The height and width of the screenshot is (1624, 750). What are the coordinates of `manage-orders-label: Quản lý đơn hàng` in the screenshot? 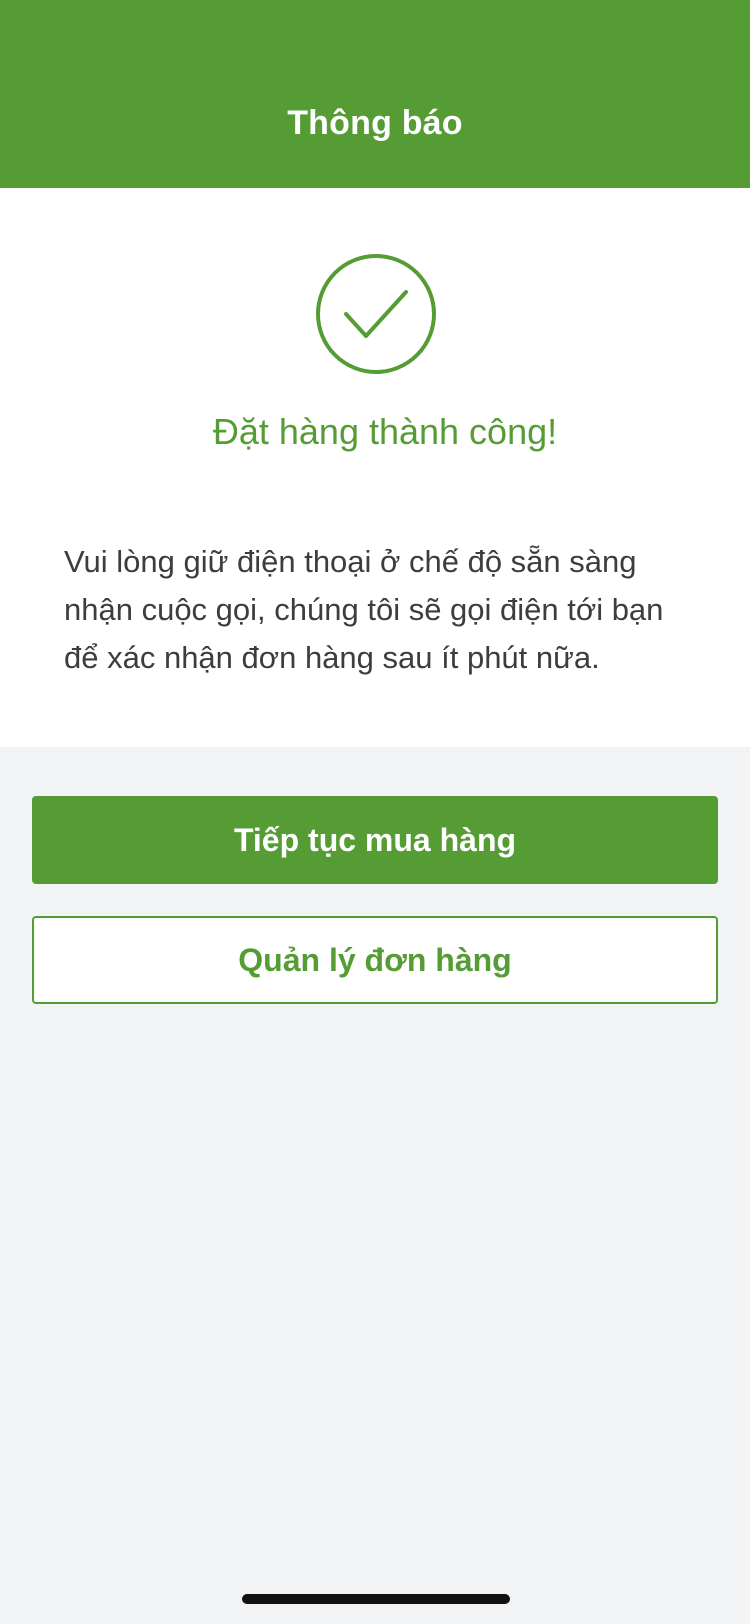 It's located at (375, 959).